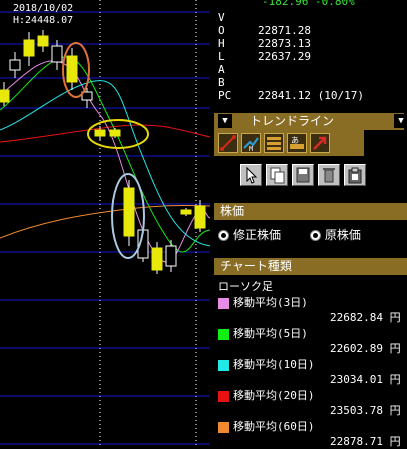  I want to click on moving-average-value: 22602.89 円, so click(365, 348).